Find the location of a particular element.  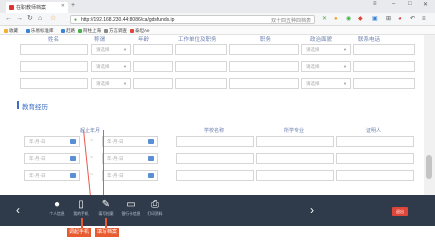

undo-icon: ↶ is located at coordinates (412, 19).